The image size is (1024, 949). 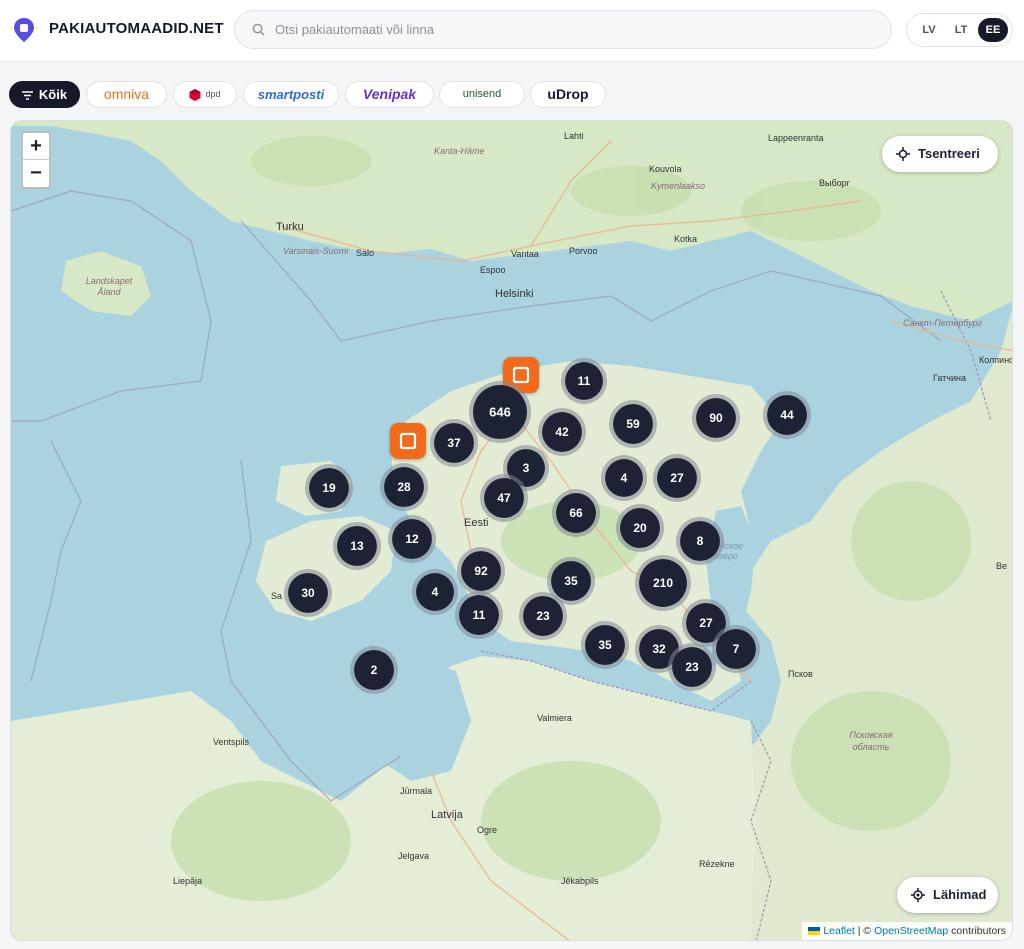 I want to click on zoom-control: + −, so click(x=36, y=160).